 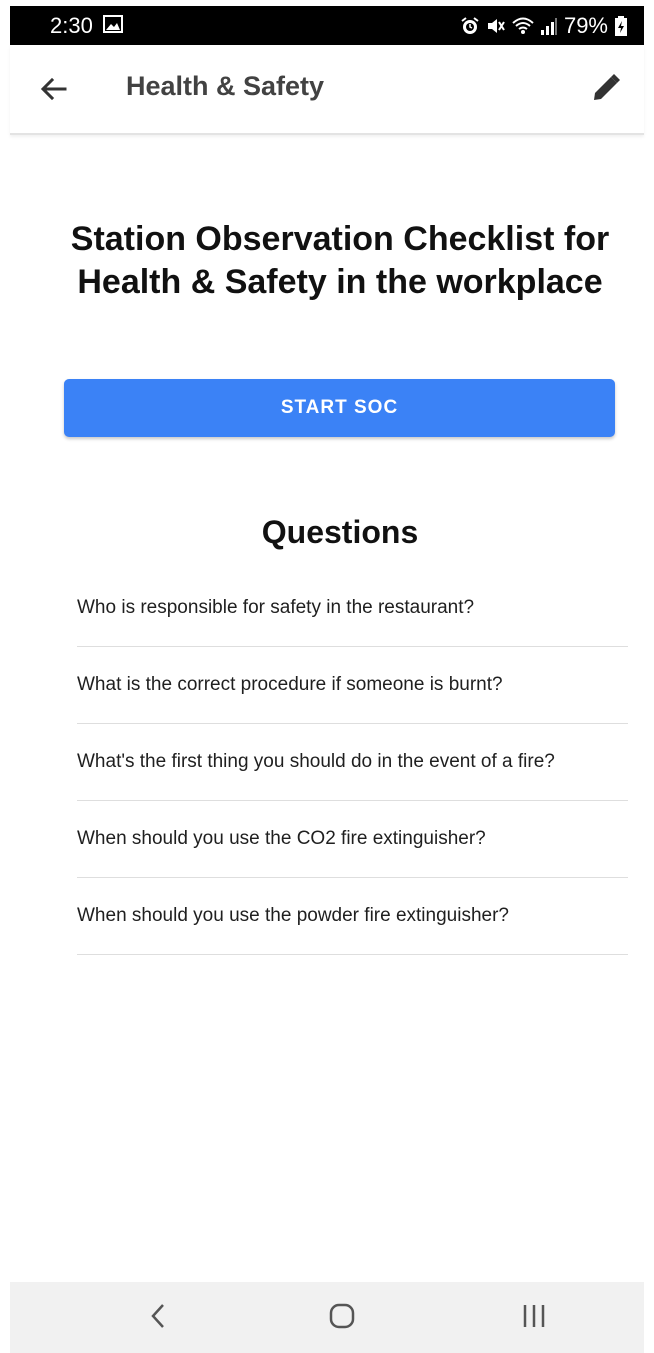 What do you see at coordinates (327, 90) in the screenshot?
I see `app-bar: Health & Safety` at bounding box center [327, 90].